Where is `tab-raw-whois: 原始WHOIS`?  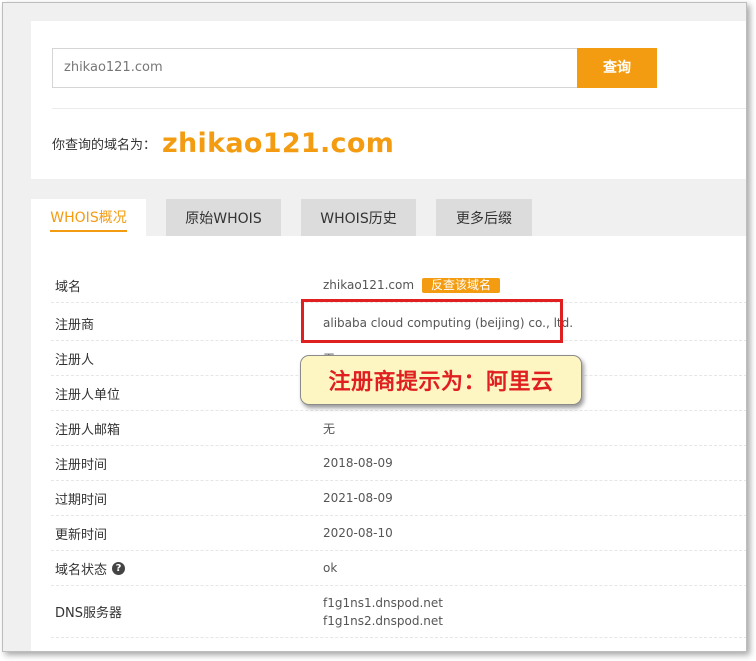 tab-raw-whois: 原始WHOIS is located at coordinates (223, 217).